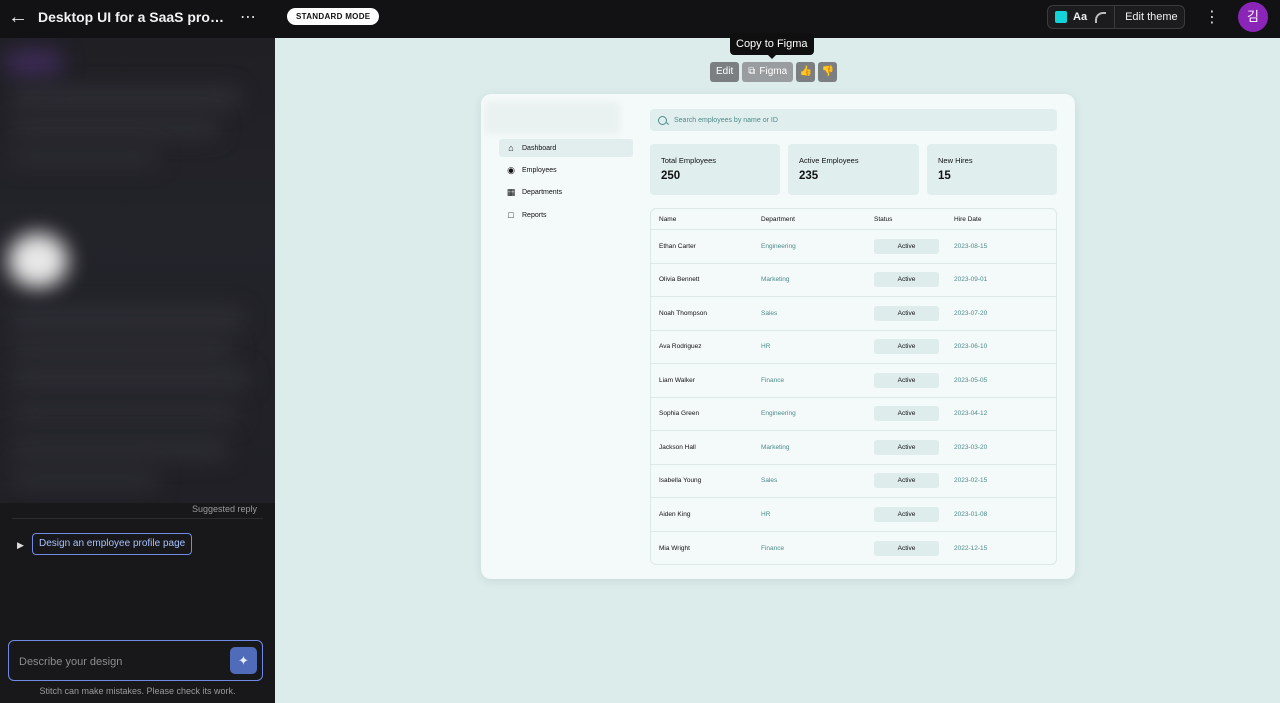  What do you see at coordinates (971, 414) in the screenshot?
I see `hire-date: 2023-04-12` at bounding box center [971, 414].